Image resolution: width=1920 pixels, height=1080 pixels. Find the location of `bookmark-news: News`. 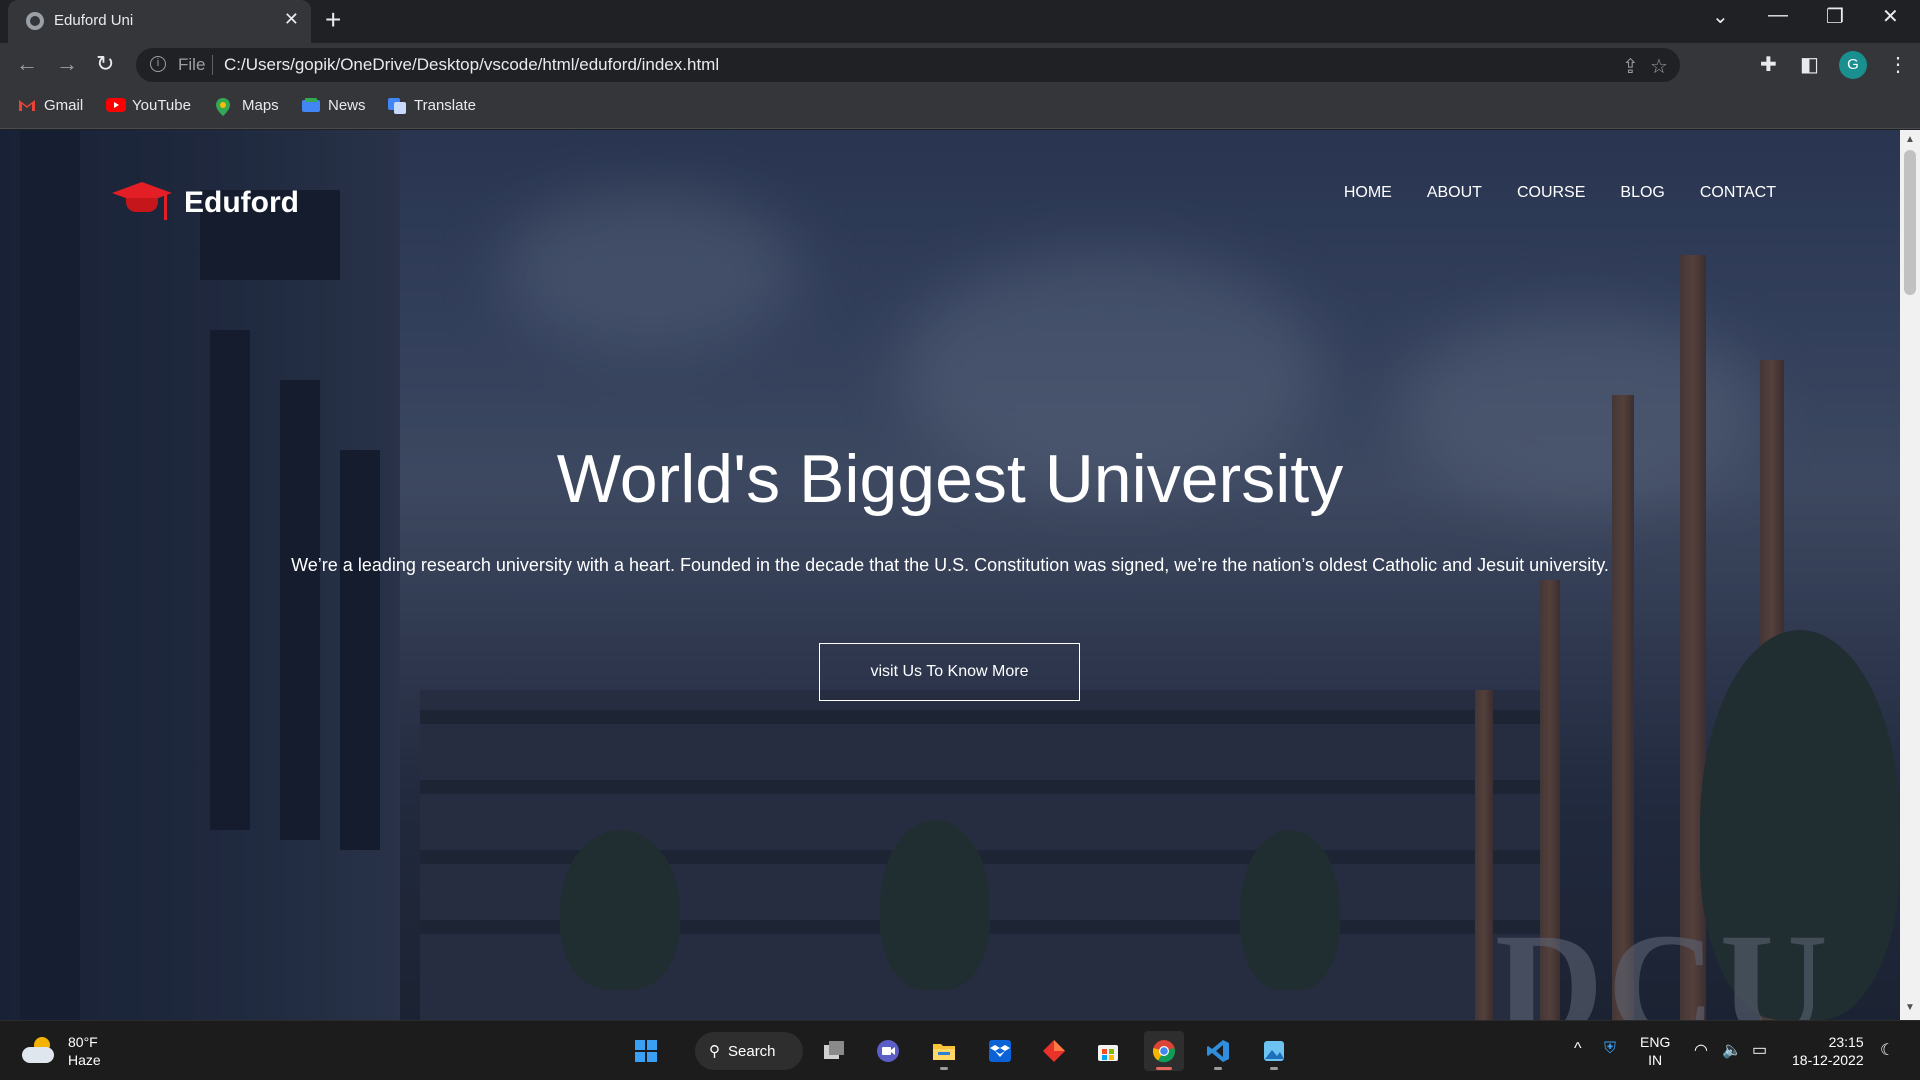

bookmark-news: News is located at coordinates (334, 105).